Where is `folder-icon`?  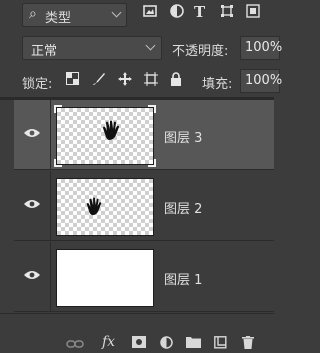 folder-icon is located at coordinates (193, 344).